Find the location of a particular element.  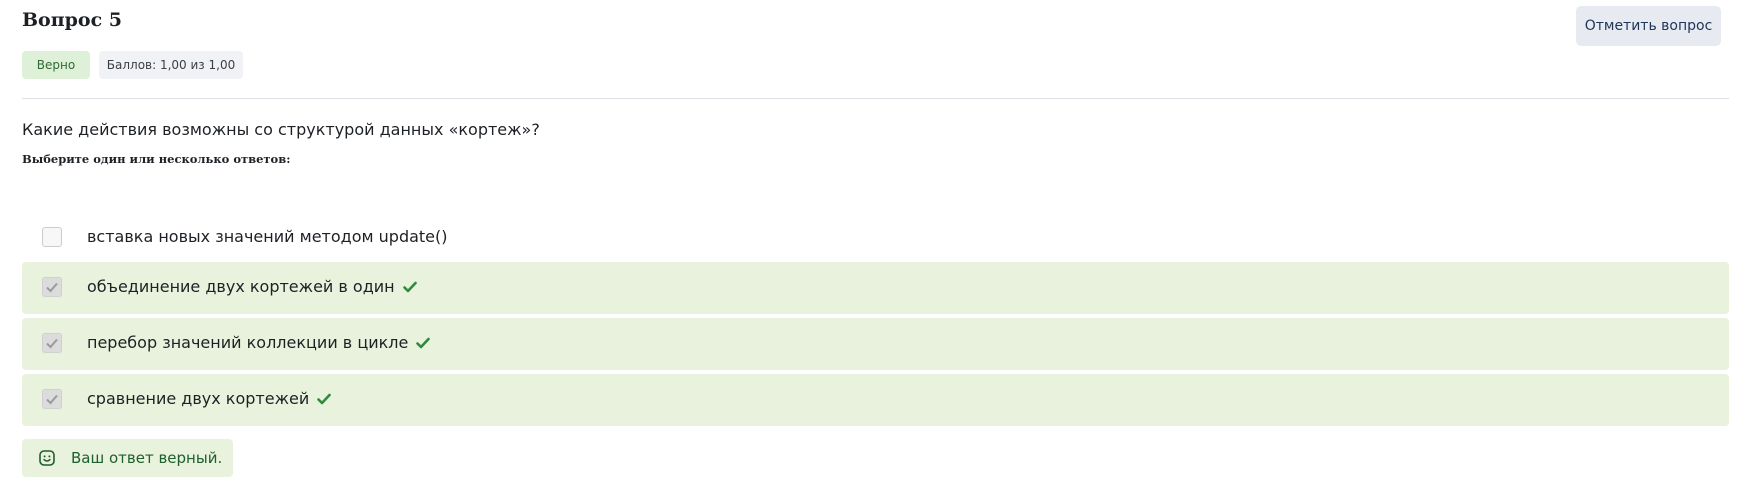

answer-option-label: сравнение двух кортежей is located at coordinates (198, 398).